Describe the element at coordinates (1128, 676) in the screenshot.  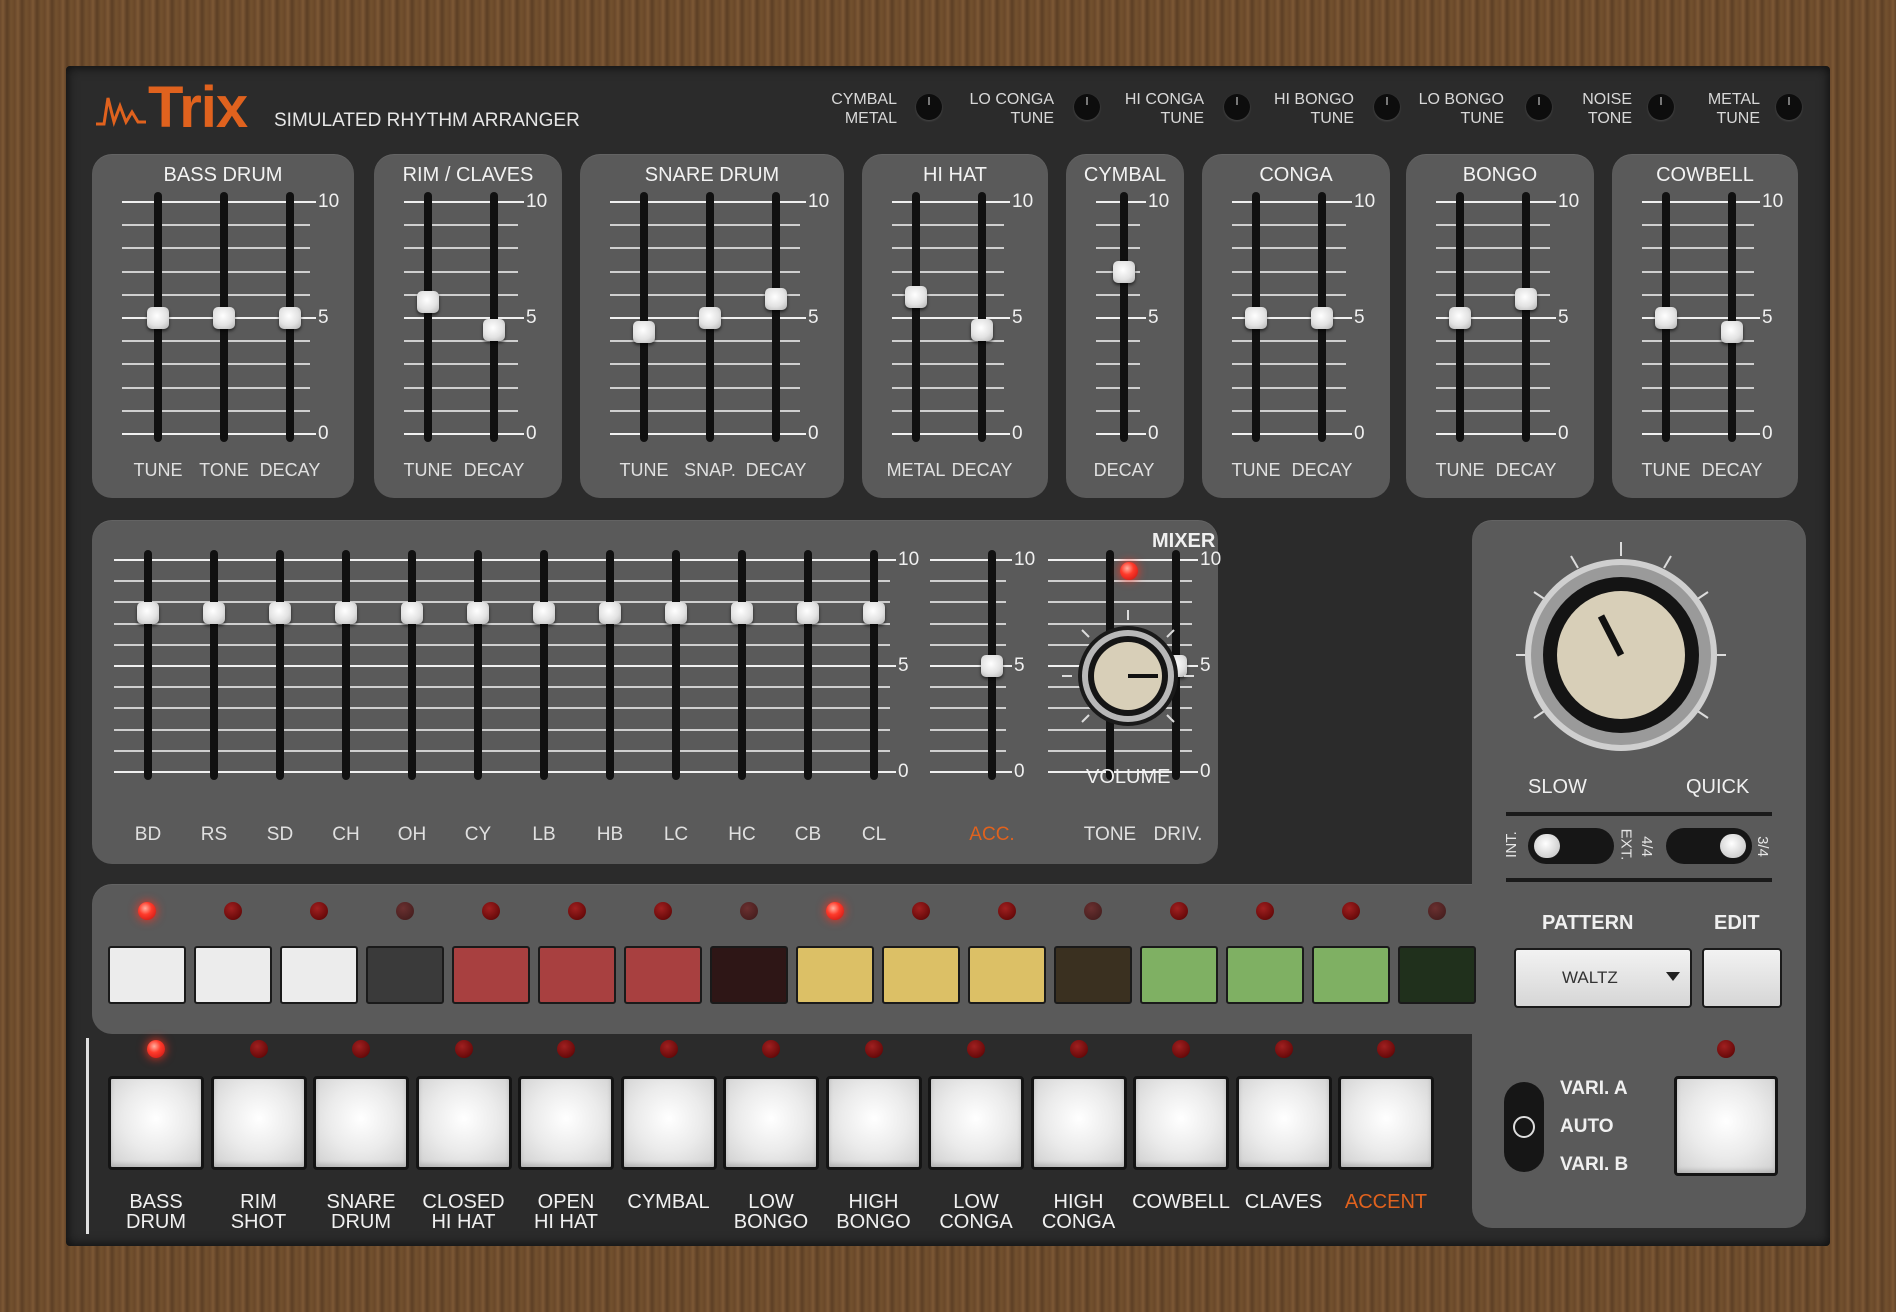
I see `volume-knob` at that location.